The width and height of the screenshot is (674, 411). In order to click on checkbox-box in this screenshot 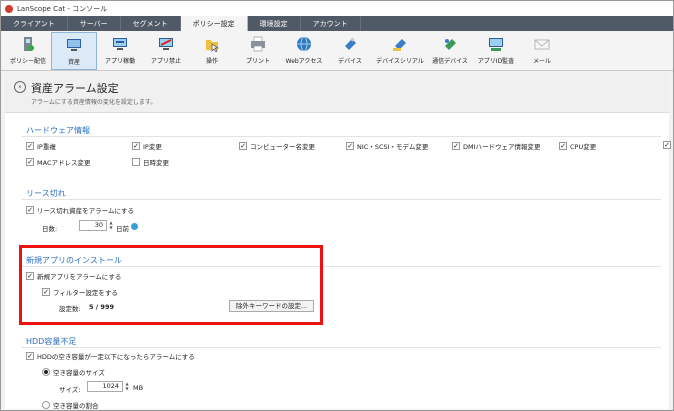, I will do `click(136, 162)`.